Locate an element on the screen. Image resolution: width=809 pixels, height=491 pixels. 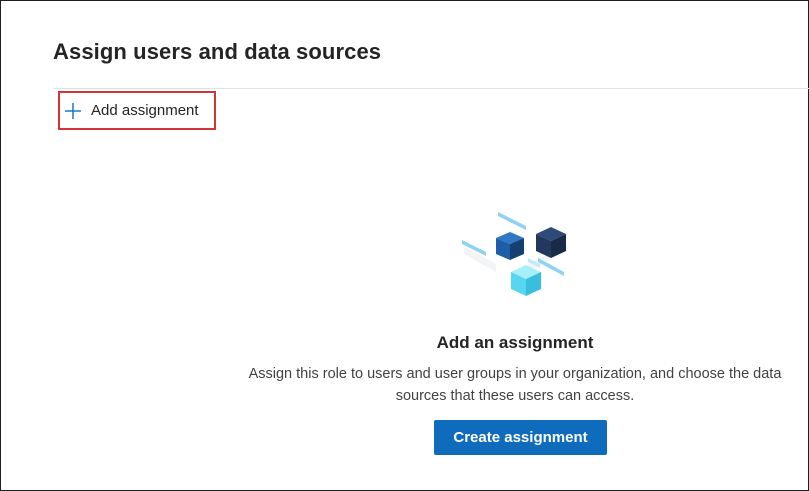
header-divider is located at coordinates (431, 88).